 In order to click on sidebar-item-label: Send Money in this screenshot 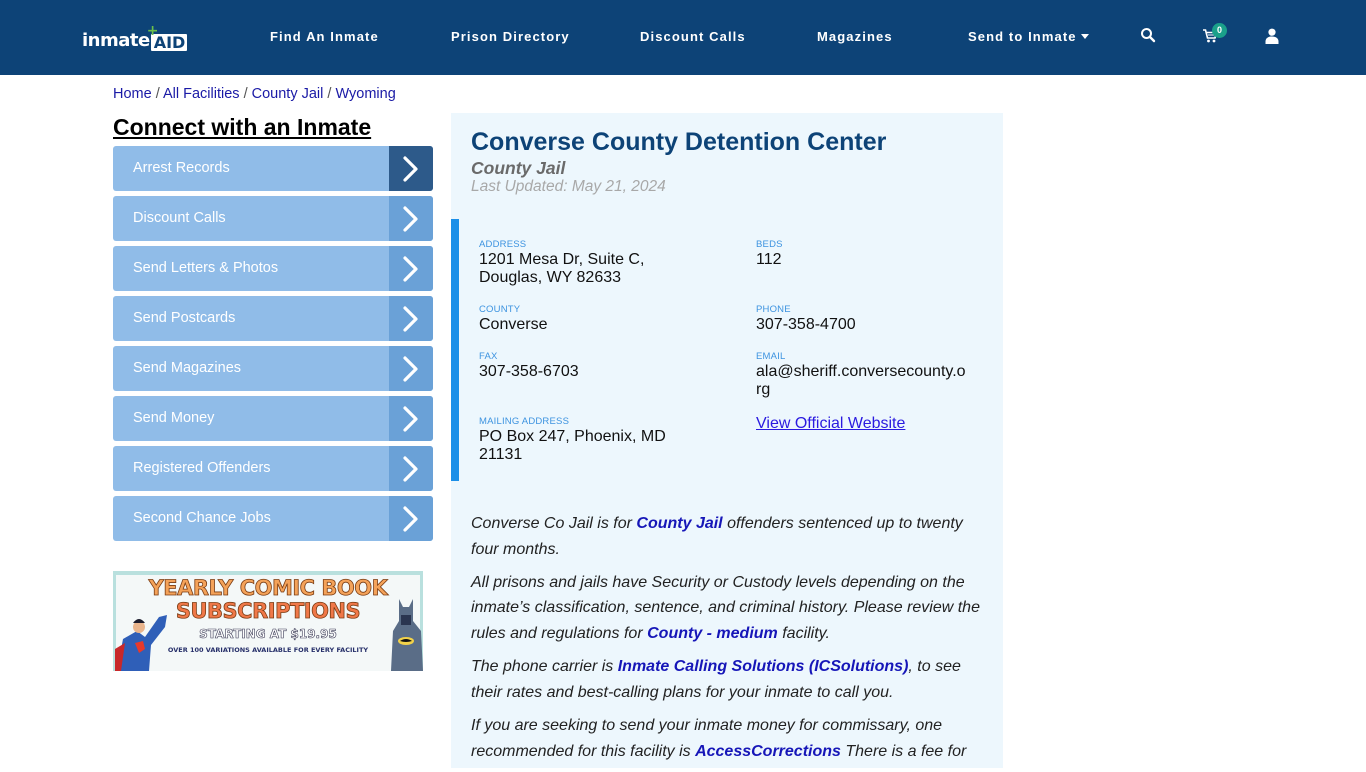, I will do `click(174, 418)`.